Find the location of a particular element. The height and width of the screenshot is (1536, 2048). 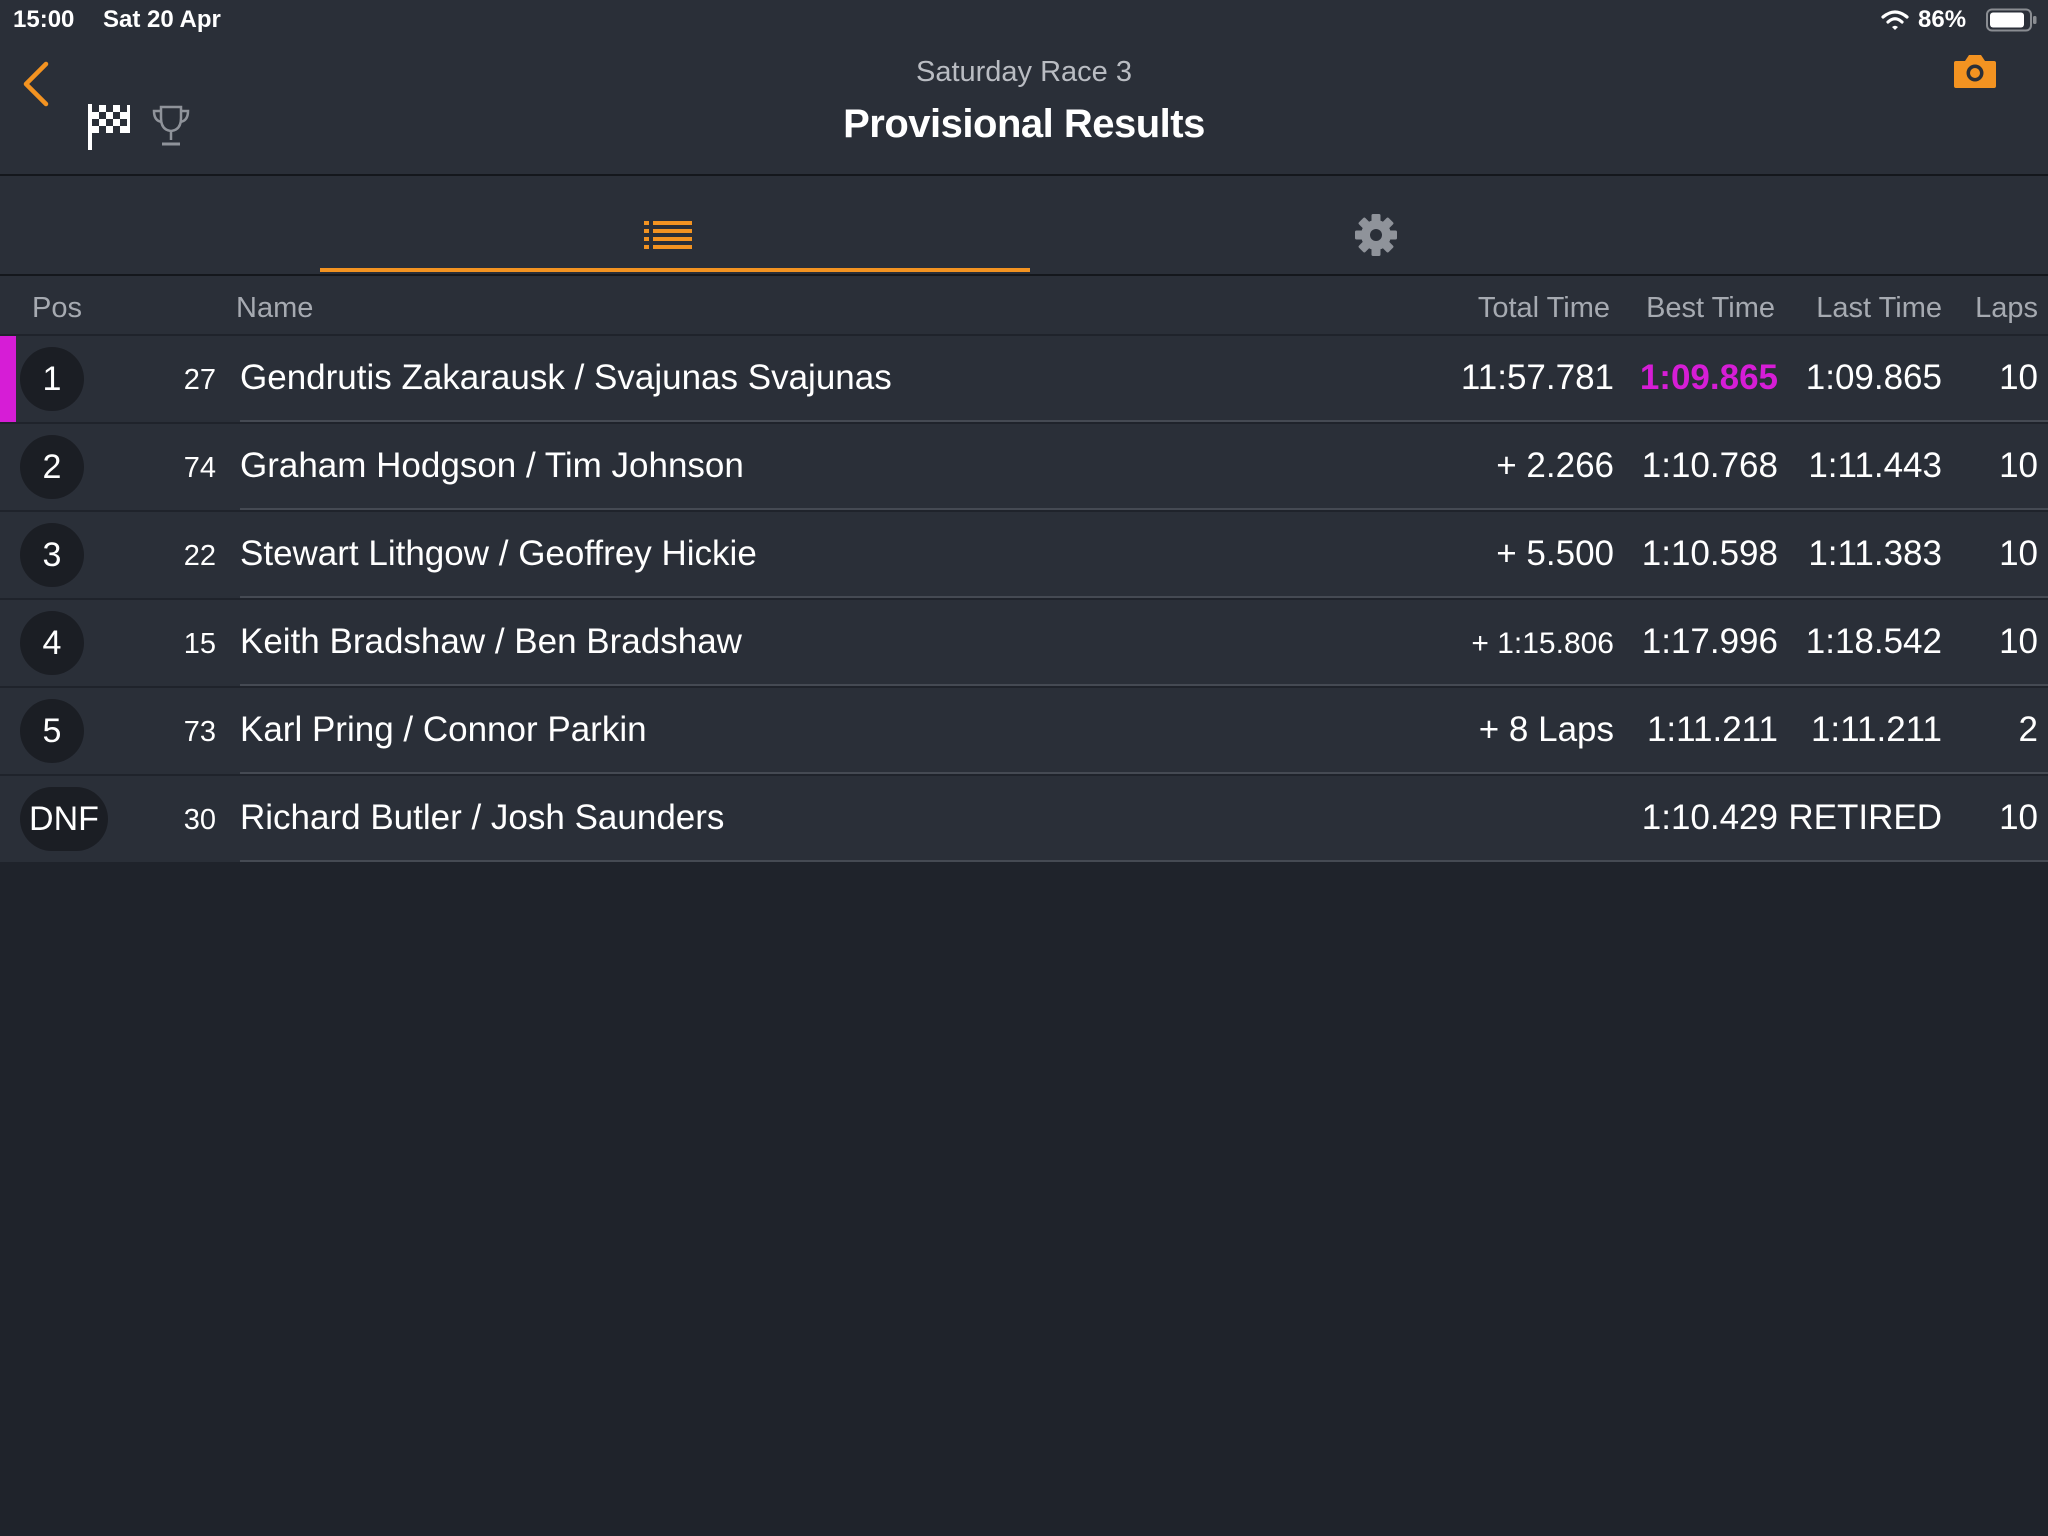

driver-names: Keith Bradshaw / Ben Bradshaw is located at coordinates (491, 641).